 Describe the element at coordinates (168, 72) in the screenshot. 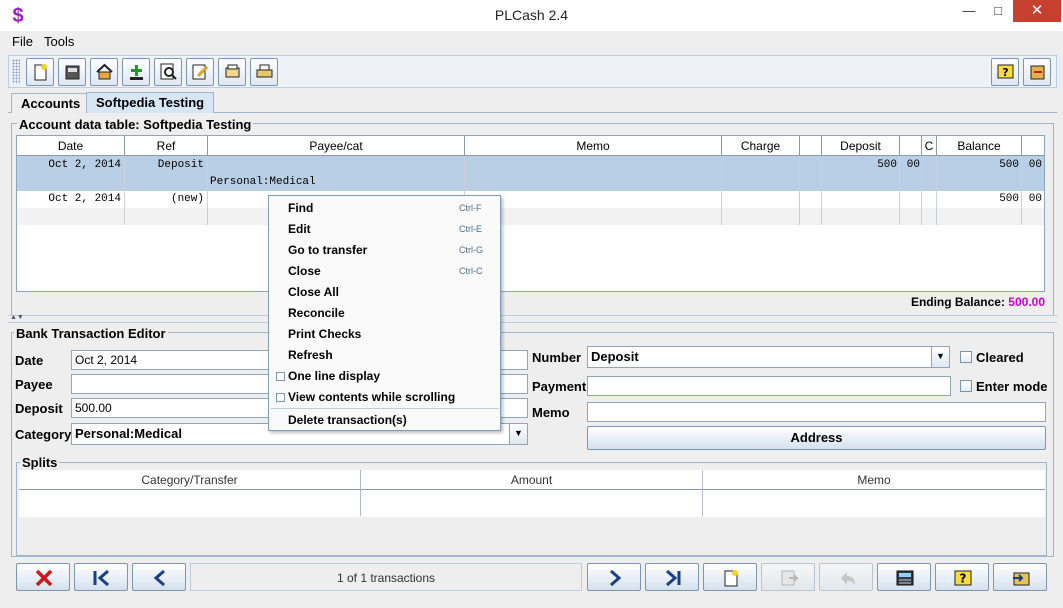

I see `find-button` at that location.